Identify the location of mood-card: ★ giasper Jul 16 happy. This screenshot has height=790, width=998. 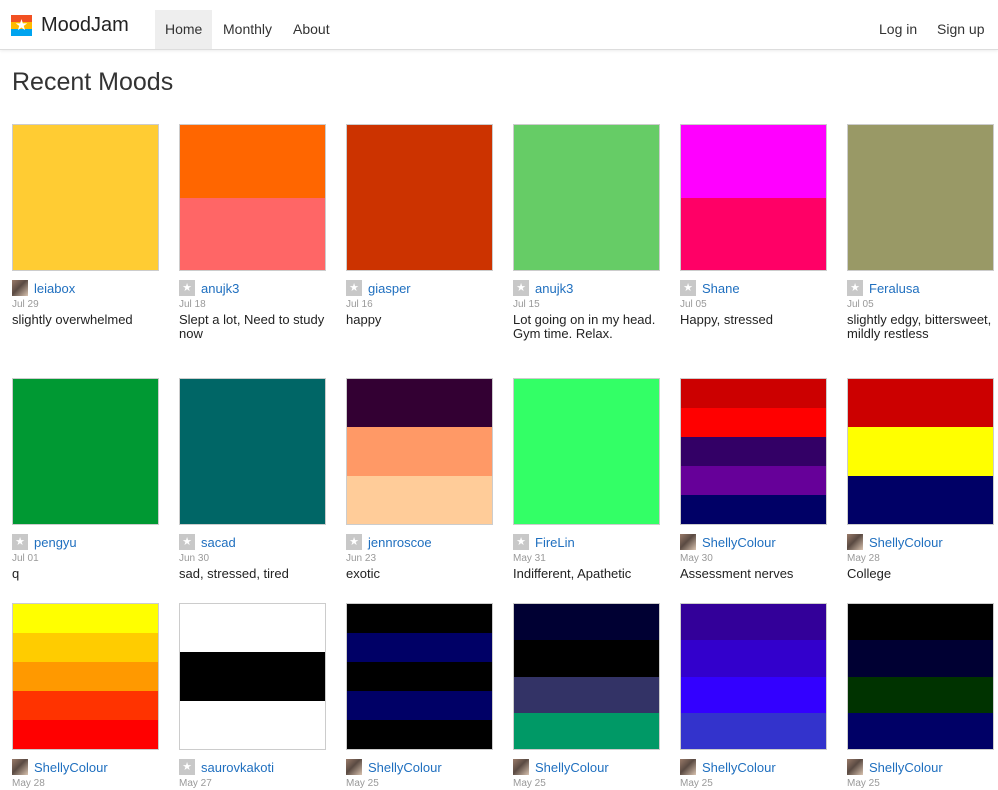
(419, 225).